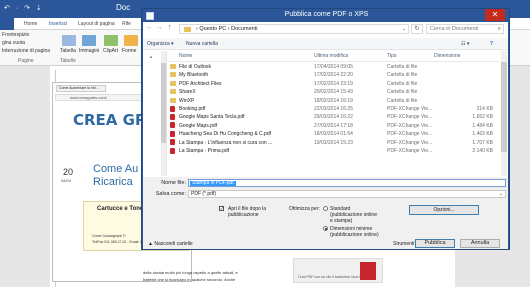 Image resolution: width=530 pixels, height=287 pixels. I want to click on help-icon: ?, so click(491, 44).